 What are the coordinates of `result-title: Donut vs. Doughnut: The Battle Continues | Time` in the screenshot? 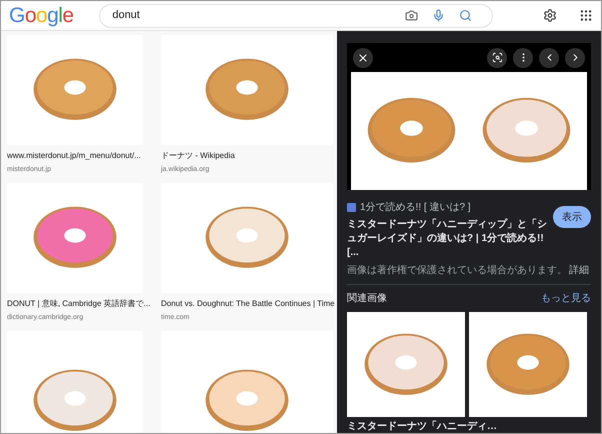 It's located at (250, 304).